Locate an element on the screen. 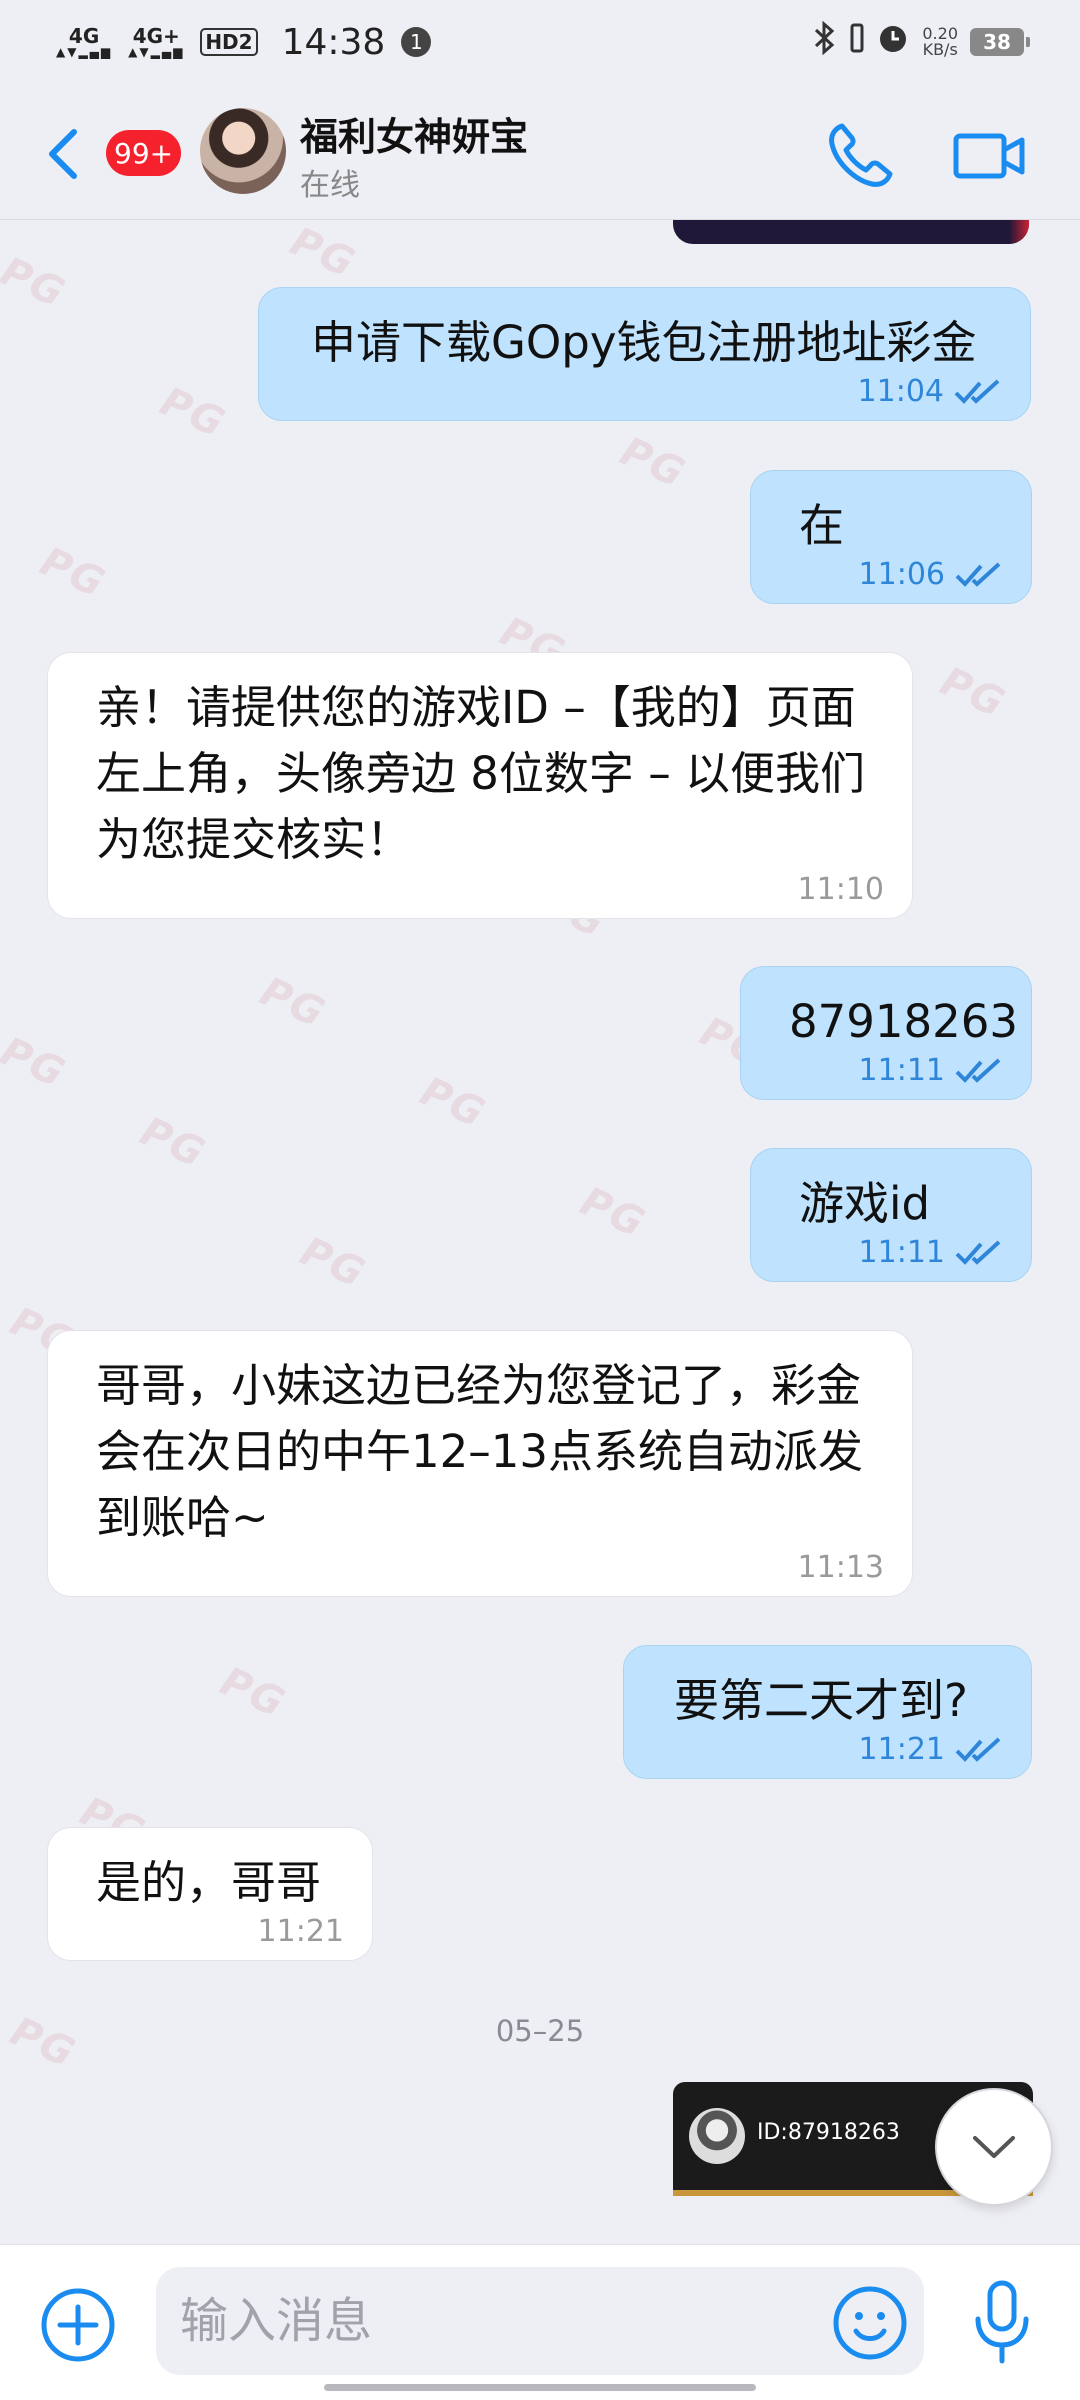 This screenshot has width=1080, height=2400. message-meta: 11:06 is located at coordinates (931, 575).